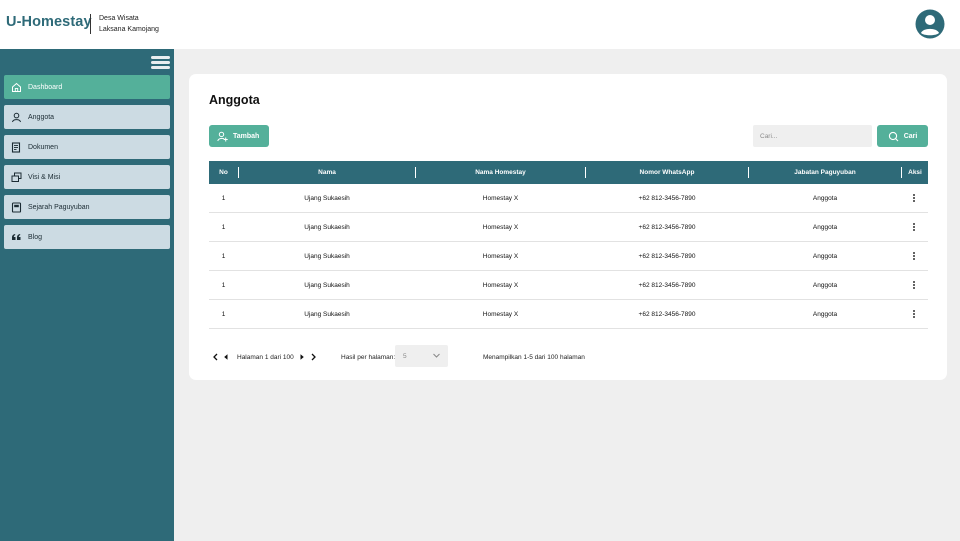  I want to click on brand-logo: U-Homestay, so click(49, 22).